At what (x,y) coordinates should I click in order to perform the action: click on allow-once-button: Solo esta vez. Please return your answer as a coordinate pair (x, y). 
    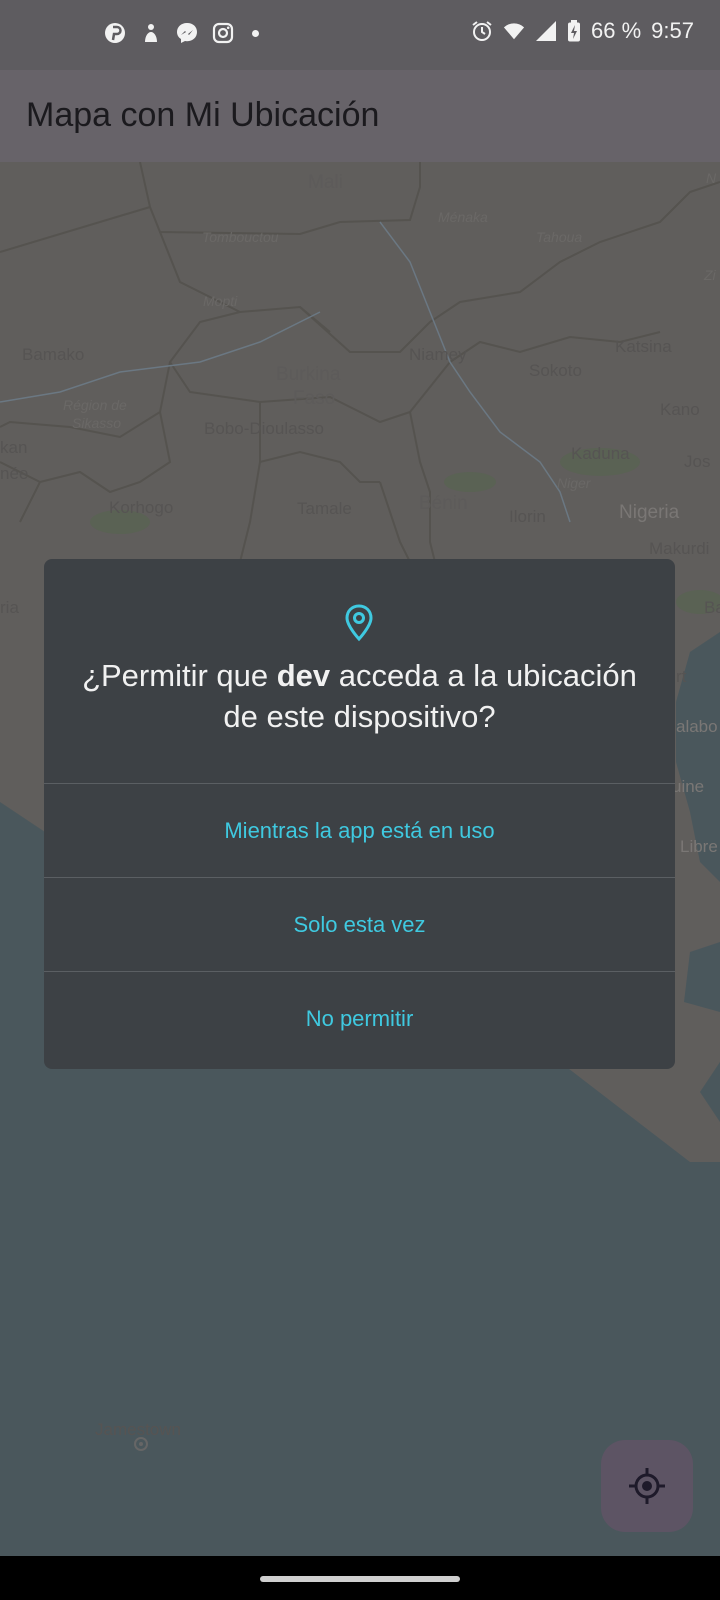
    Looking at the image, I should click on (359, 924).